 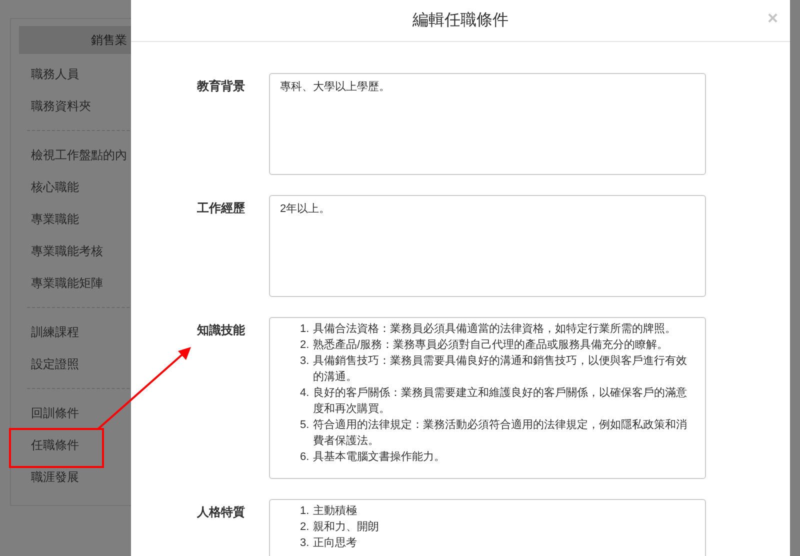 I want to click on list-number: 5., so click(x=305, y=425).